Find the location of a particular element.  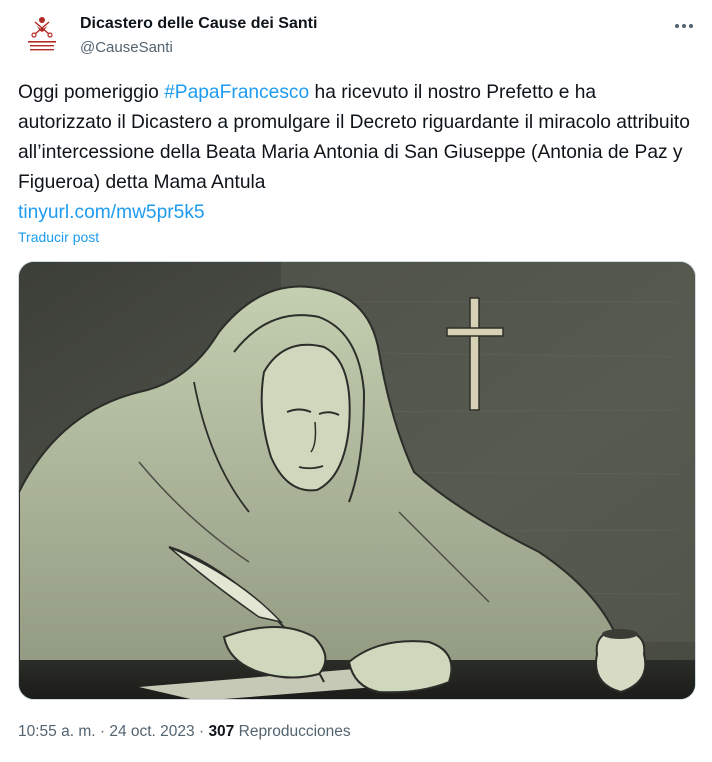

tweet-url-link: tinyurl.com/mw5pr5k5 is located at coordinates (111, 212).